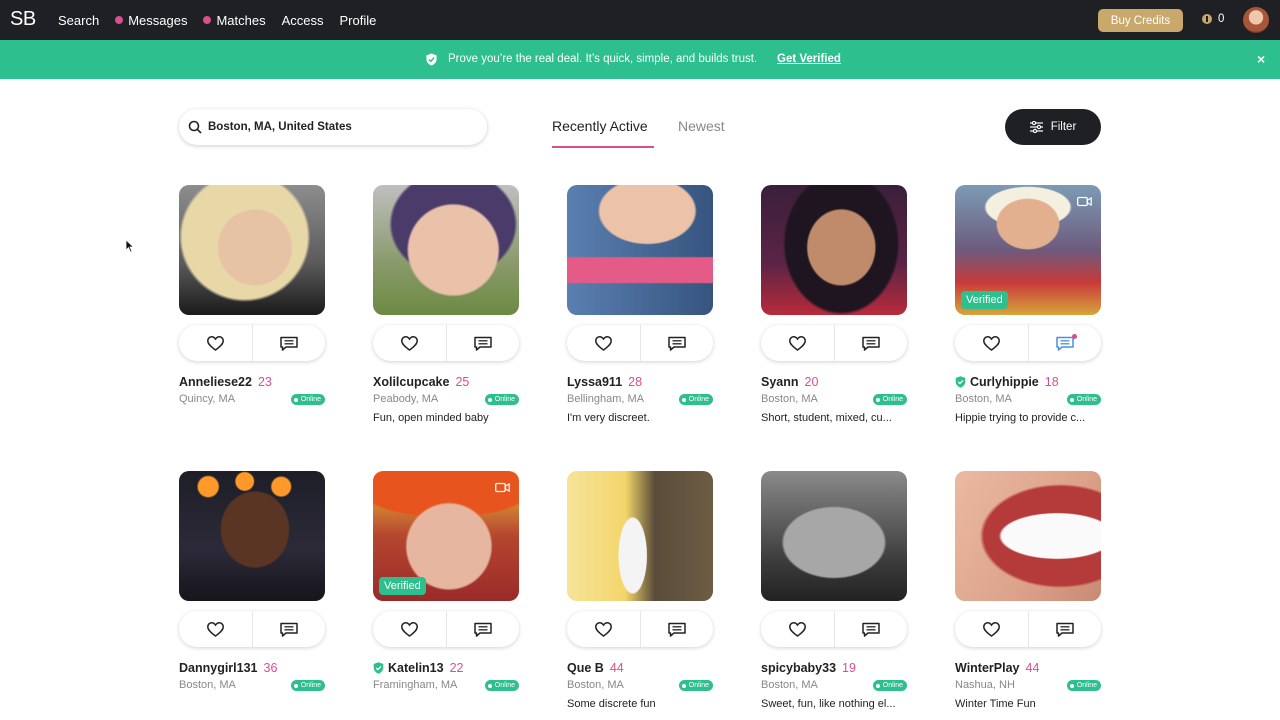 The height and width of the screenshot is (720, 1280). What do you see at coordinates (1074, 336) in the screenshot?
I see `notification-dot` at bounding box center [1074, 336].